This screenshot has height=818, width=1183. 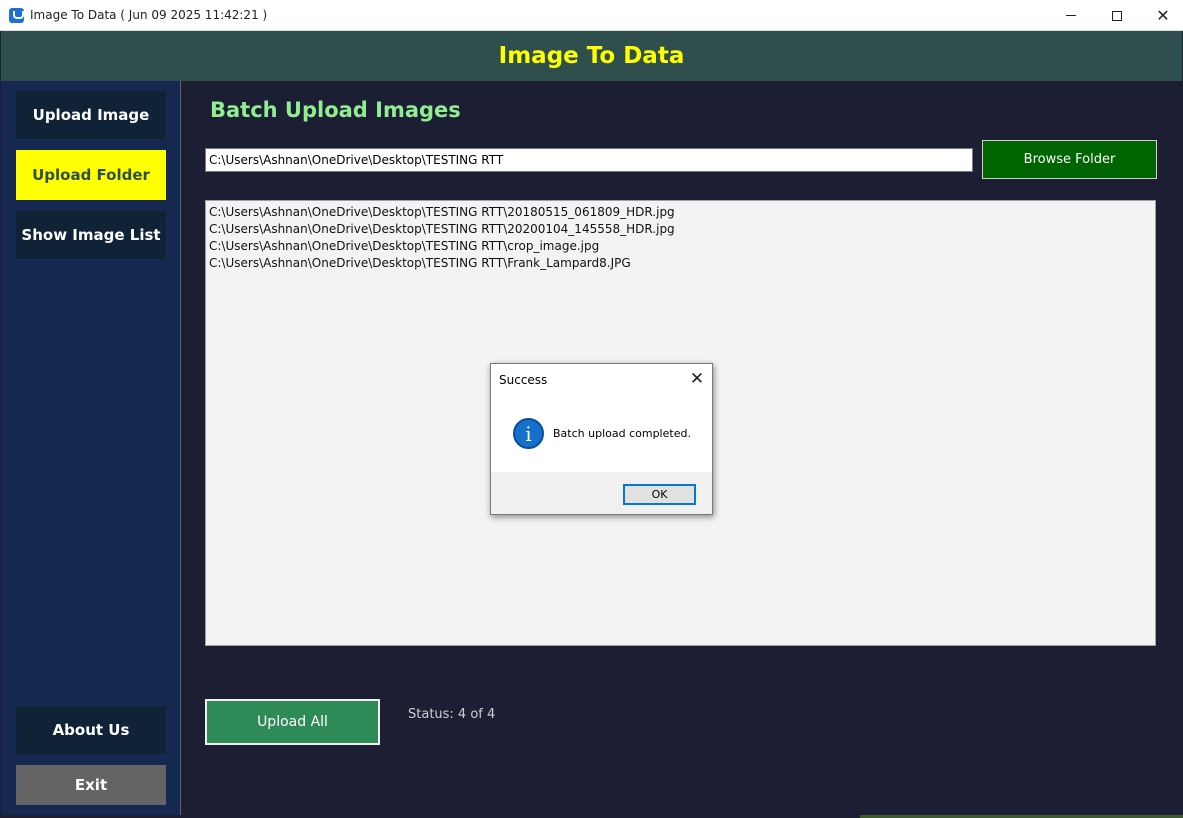 I want to click on exit-button: Exit, so click(x=91, y=785).